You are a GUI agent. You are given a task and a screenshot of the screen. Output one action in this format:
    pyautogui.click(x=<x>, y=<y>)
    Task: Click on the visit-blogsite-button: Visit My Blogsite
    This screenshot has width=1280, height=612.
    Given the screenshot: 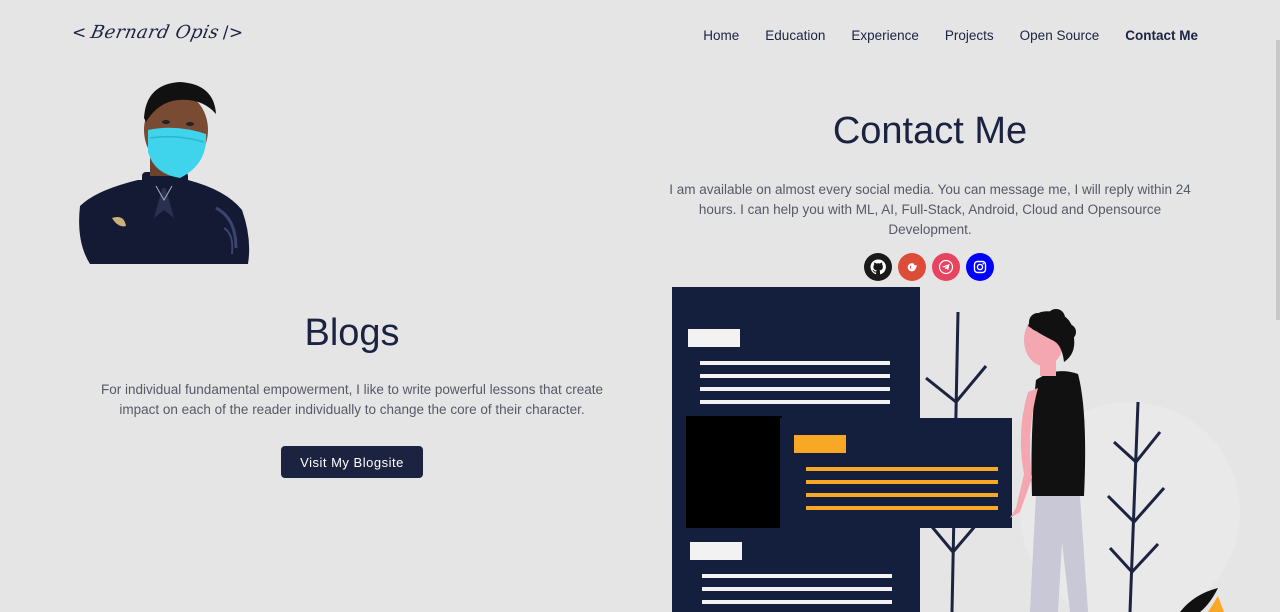 What is the action you would take?
    pyautogui.click(x=352, y=462)
    